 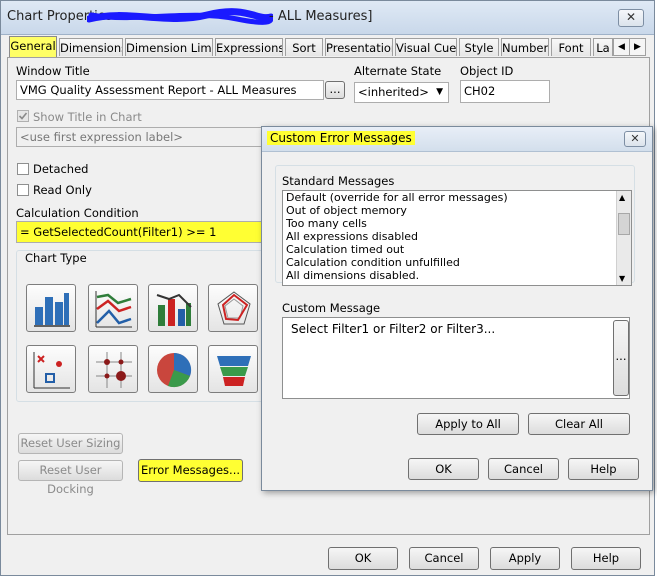 I want to click on dialog-close-button: ✕, so click(x=635, y=139).